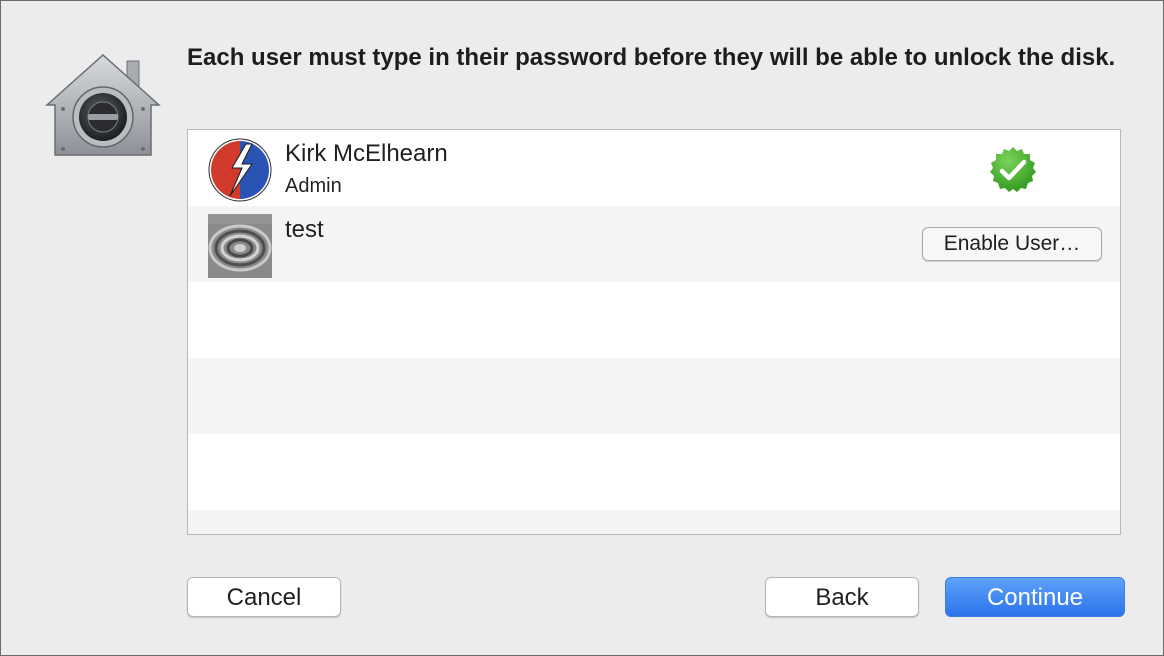  Describe the element at coordinates (240, 246) in the screenshot. I see `zen-garden-avatar` at that location.